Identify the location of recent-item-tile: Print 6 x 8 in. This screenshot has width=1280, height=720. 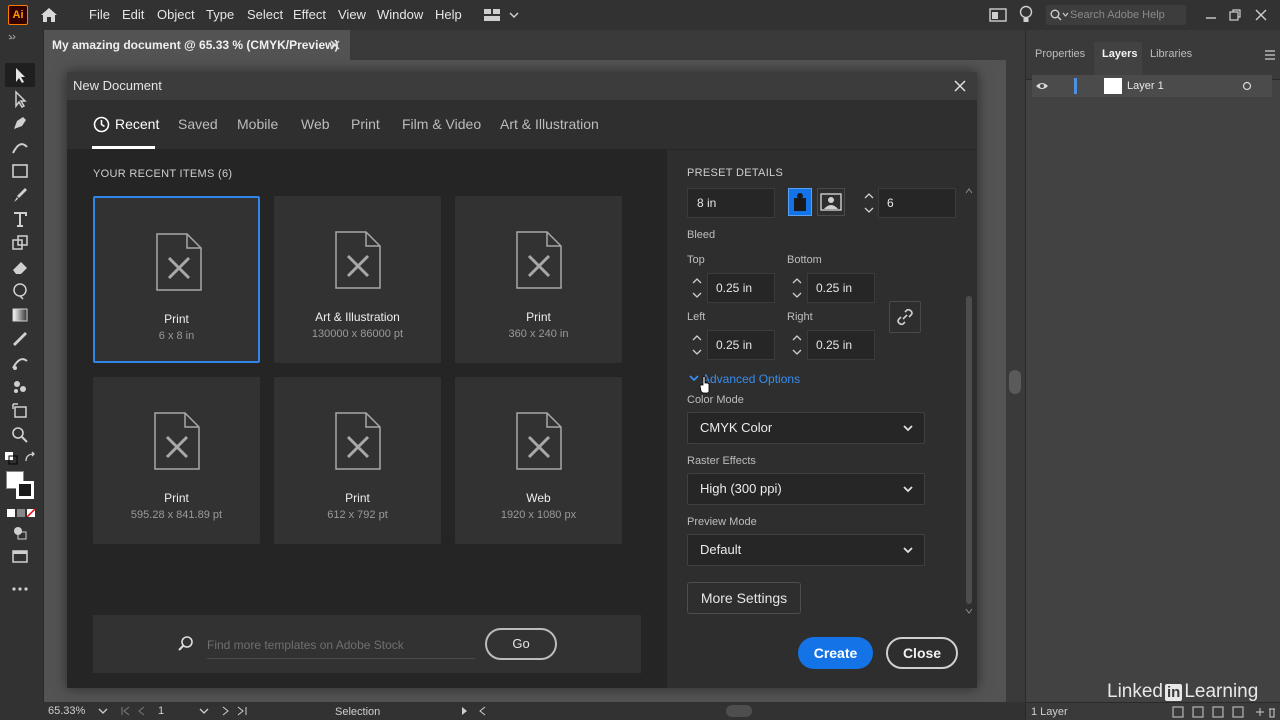
(176, 279).